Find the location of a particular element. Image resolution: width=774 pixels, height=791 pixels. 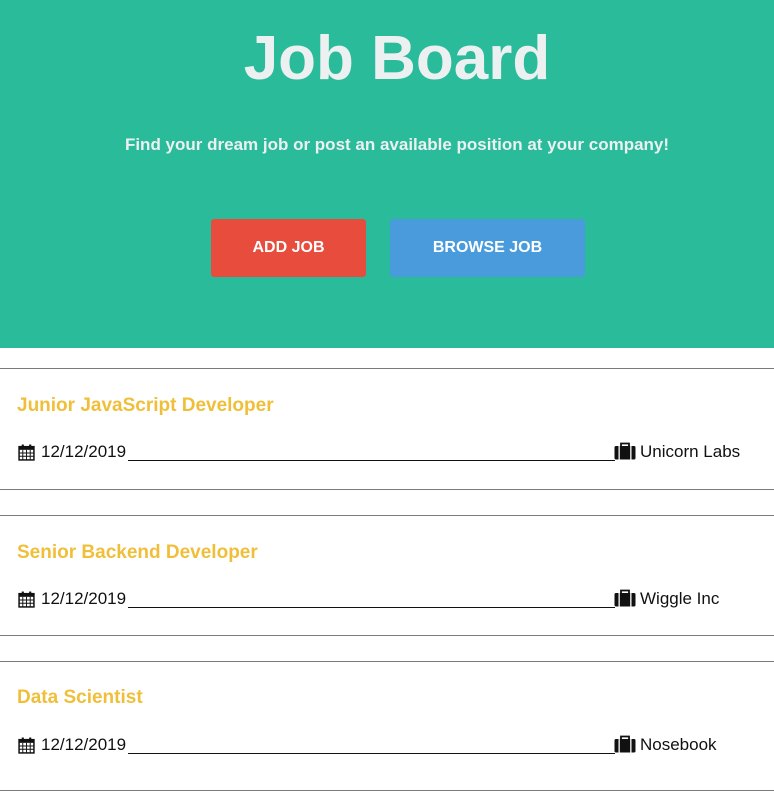

job-title: Senior Backend Developer is located at coordinates (137, 553).